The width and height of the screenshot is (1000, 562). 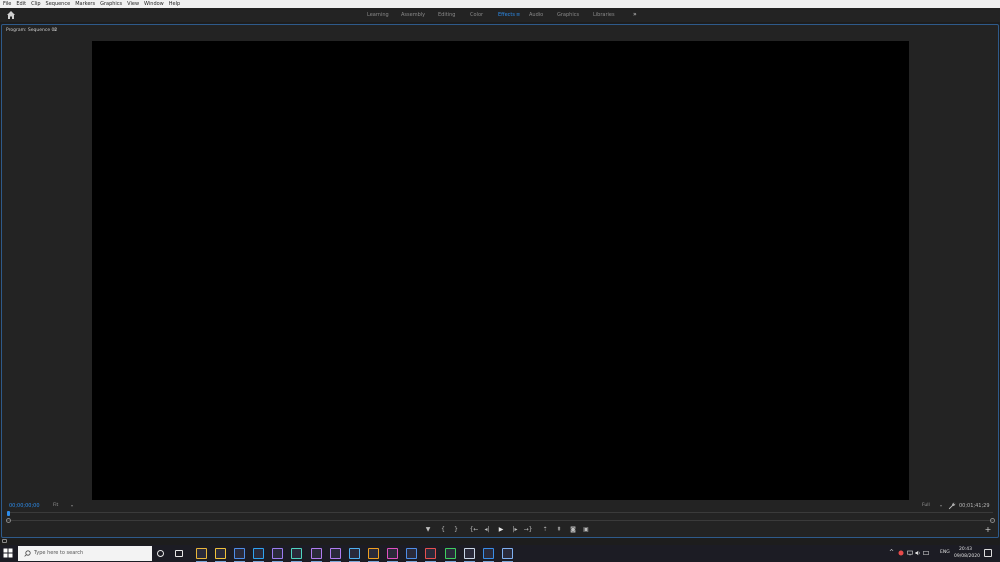 I want to click on lift-button: ⇡, so click(x=545, y=530).